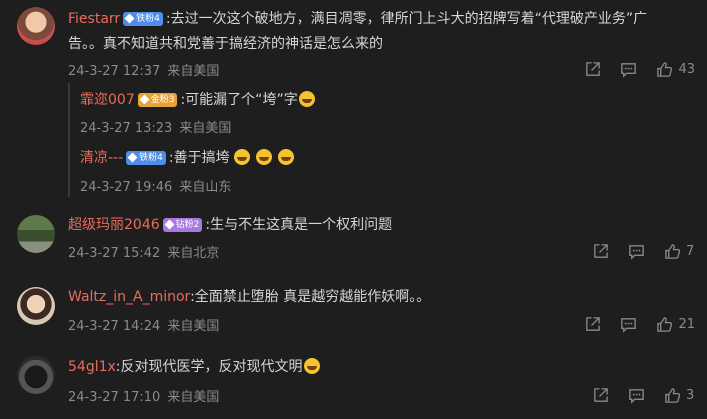 The height and width of the screenshot is (419, 707). Describe the element at coordinates (101, 158) in the screenshot. I see `username: 清凉---` at that location.